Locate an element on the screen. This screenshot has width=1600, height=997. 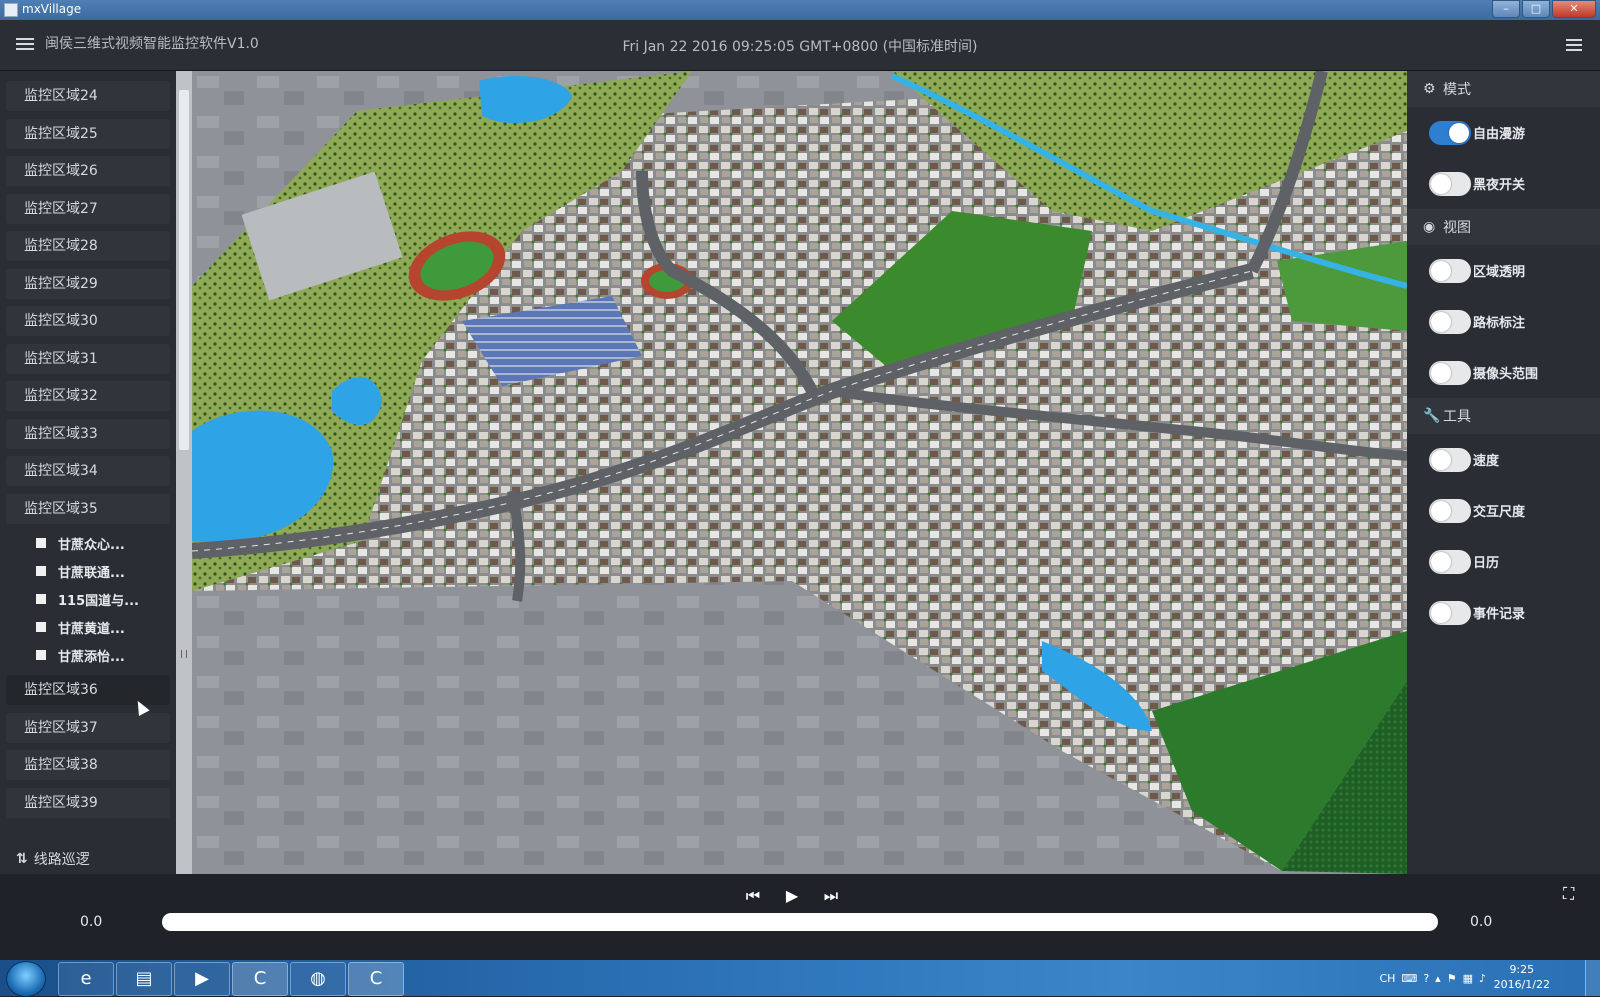
region-item-hovered: 监控区域36 is located at coordinates (88, 690).